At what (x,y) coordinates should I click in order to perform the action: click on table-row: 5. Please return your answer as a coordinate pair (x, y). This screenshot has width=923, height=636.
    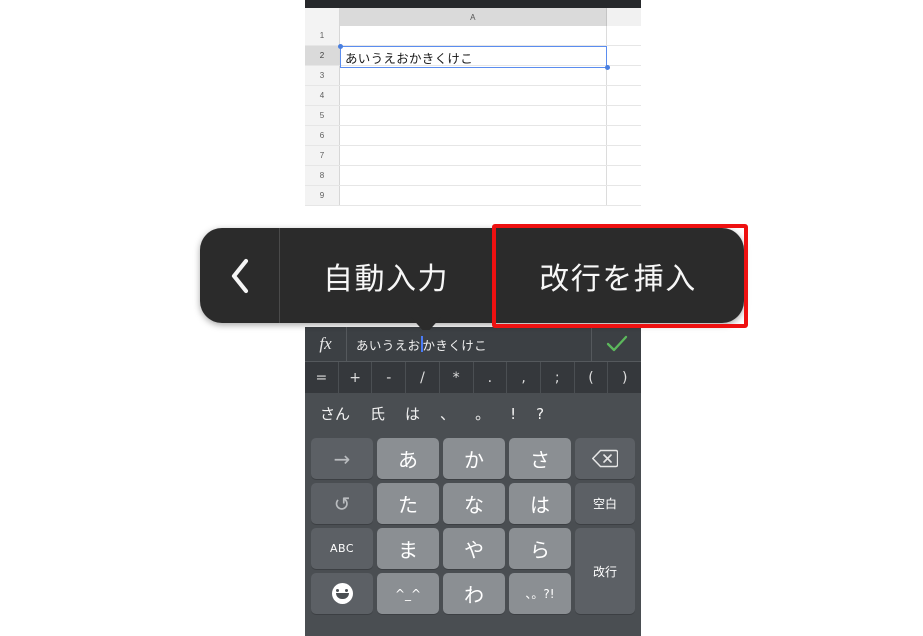
    Looking at the image, I should click on (473, 116).